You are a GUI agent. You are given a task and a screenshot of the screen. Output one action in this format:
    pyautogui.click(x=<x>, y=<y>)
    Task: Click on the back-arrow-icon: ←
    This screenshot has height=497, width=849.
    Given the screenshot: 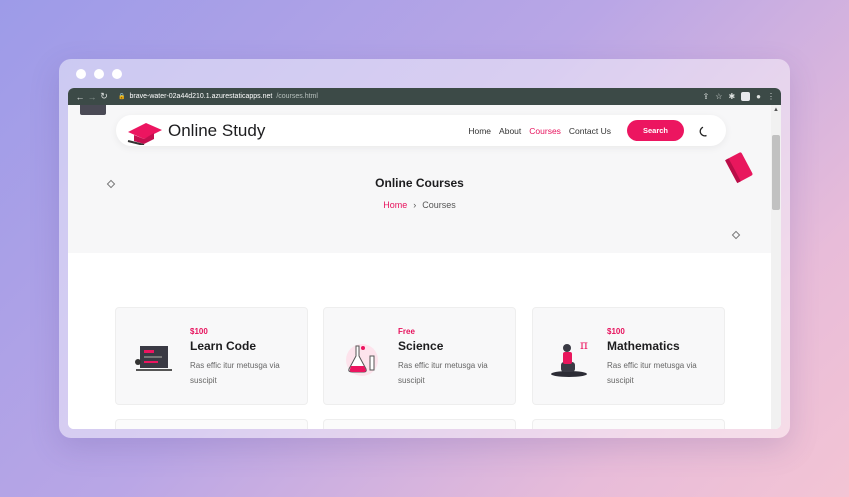 What is the action you would take?
    pyautogui.click(x=80, y=97)
    